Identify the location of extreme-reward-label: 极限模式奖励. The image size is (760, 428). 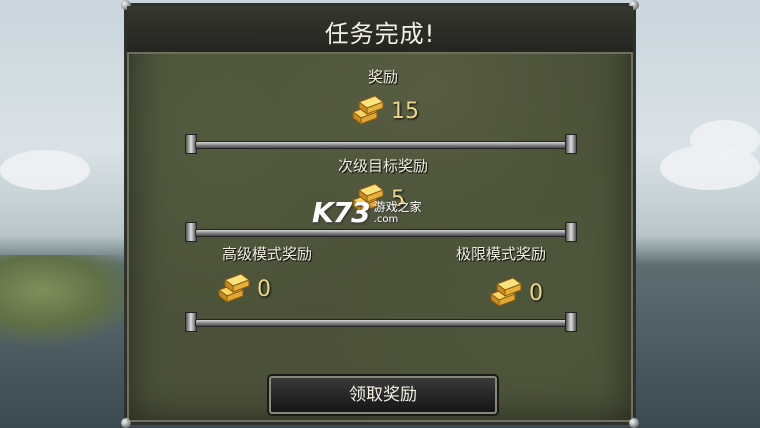
(500, 254).